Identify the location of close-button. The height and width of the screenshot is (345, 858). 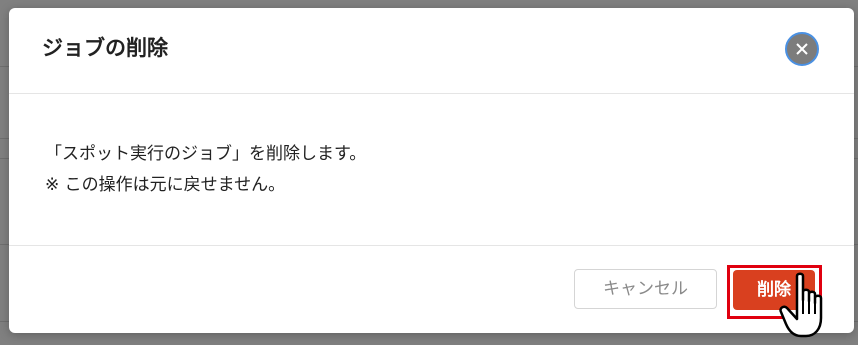
(802, 49).